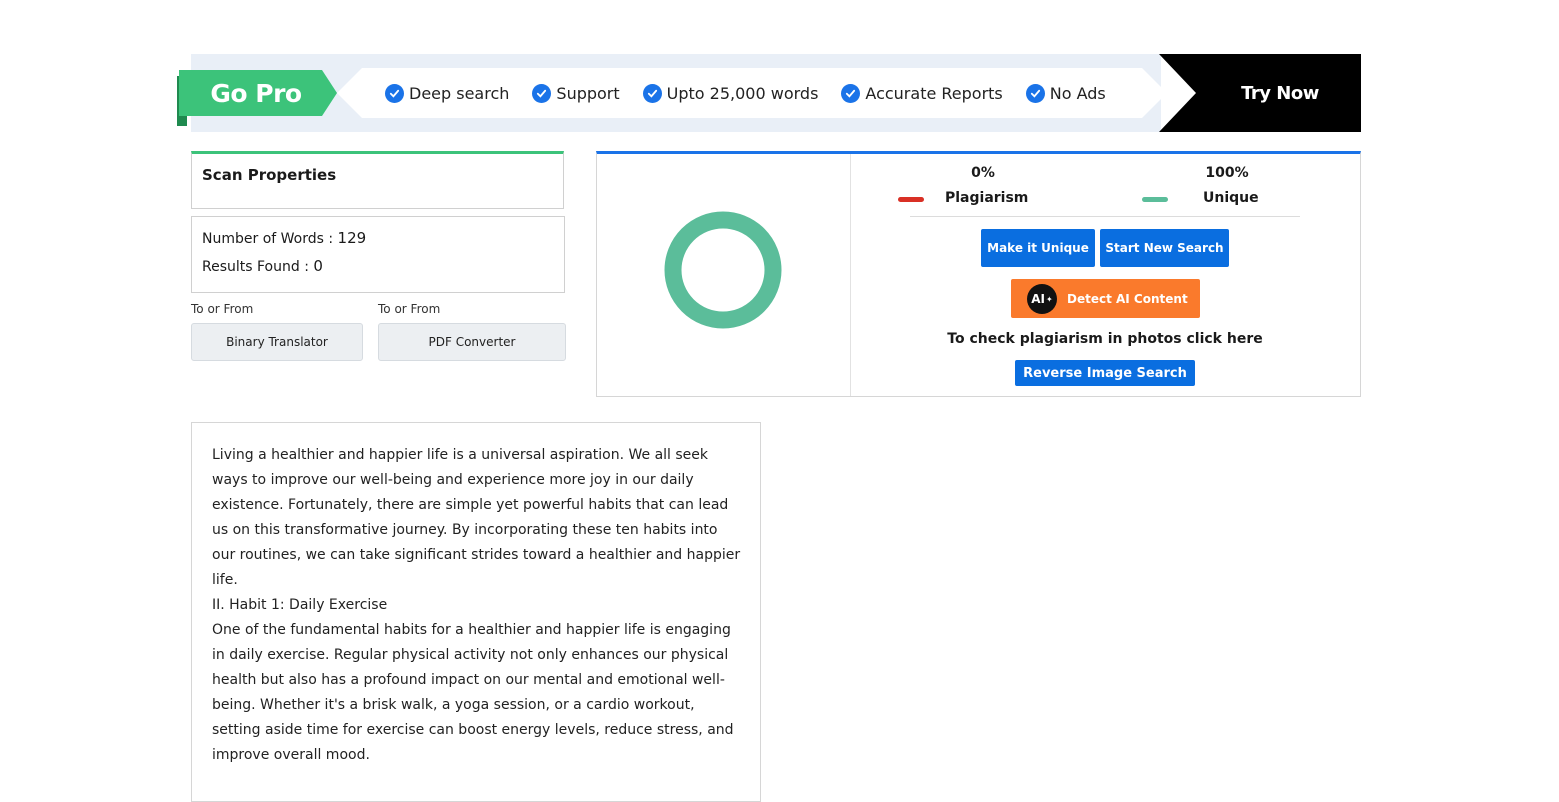 The height and width of the screenshot is (802, 1559). What do you see at coordinates (1127, 298) in the screenshot?
I see `detect-ai-label: Detect AI Content` at bounding box center [1127, 298].